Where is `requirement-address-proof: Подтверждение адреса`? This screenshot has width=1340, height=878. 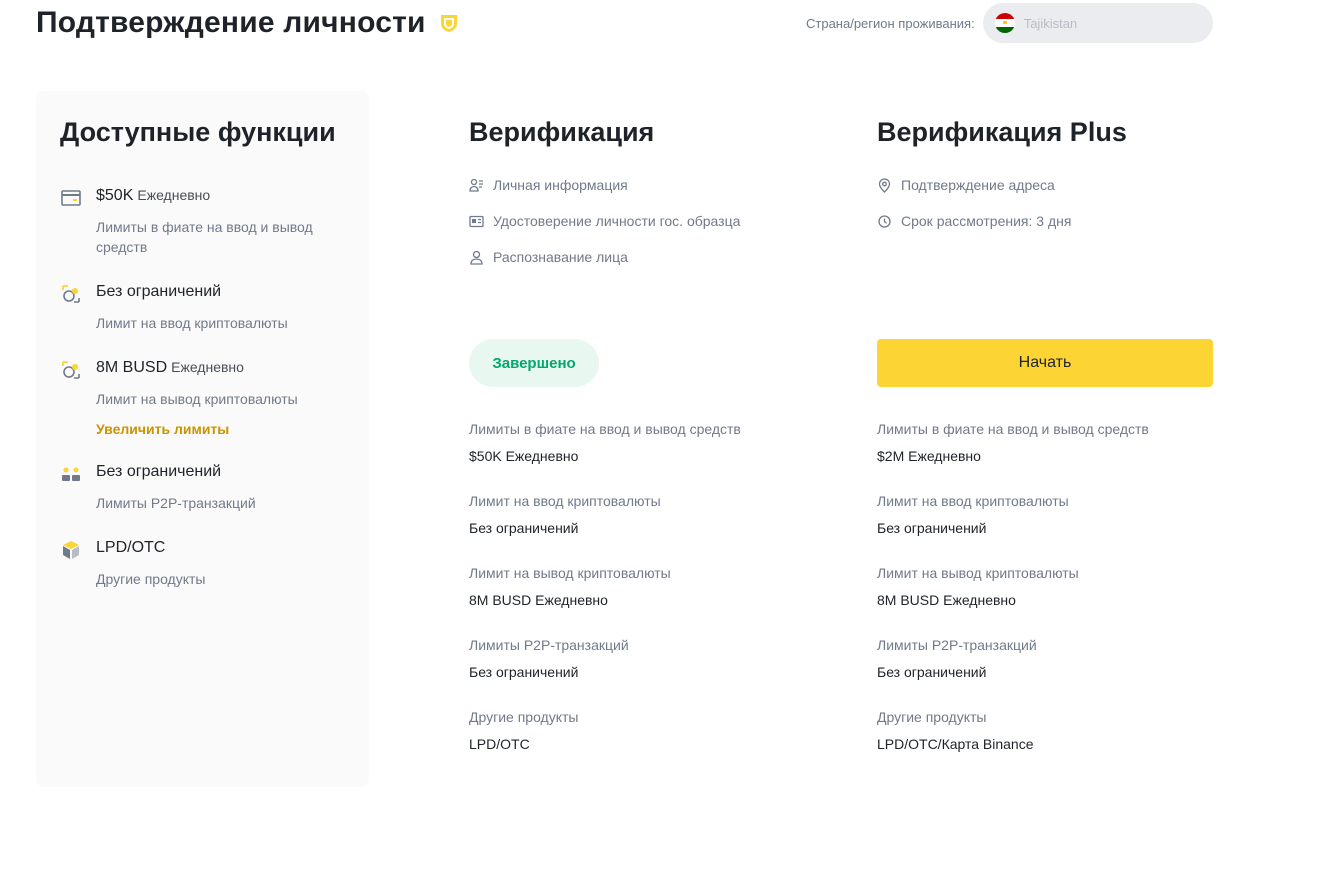 requirement-address-proof: Подтверждение адреса is located at coordinates (966, 185).